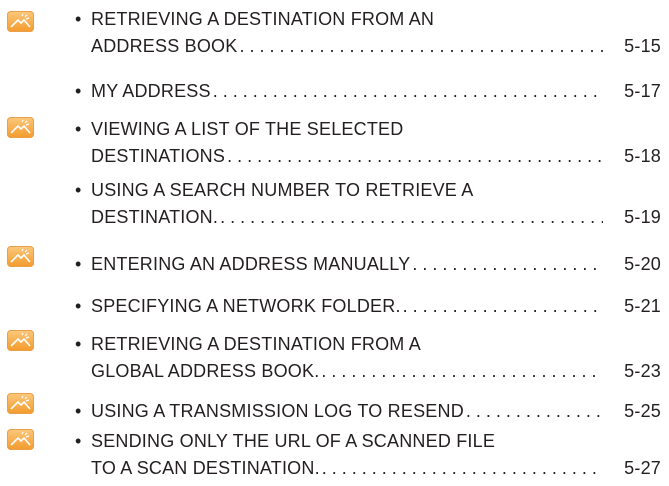 The width and height of the screenshot is (669, 486). I want to click on toc-entry-page: 5-17, so click(642, 91).